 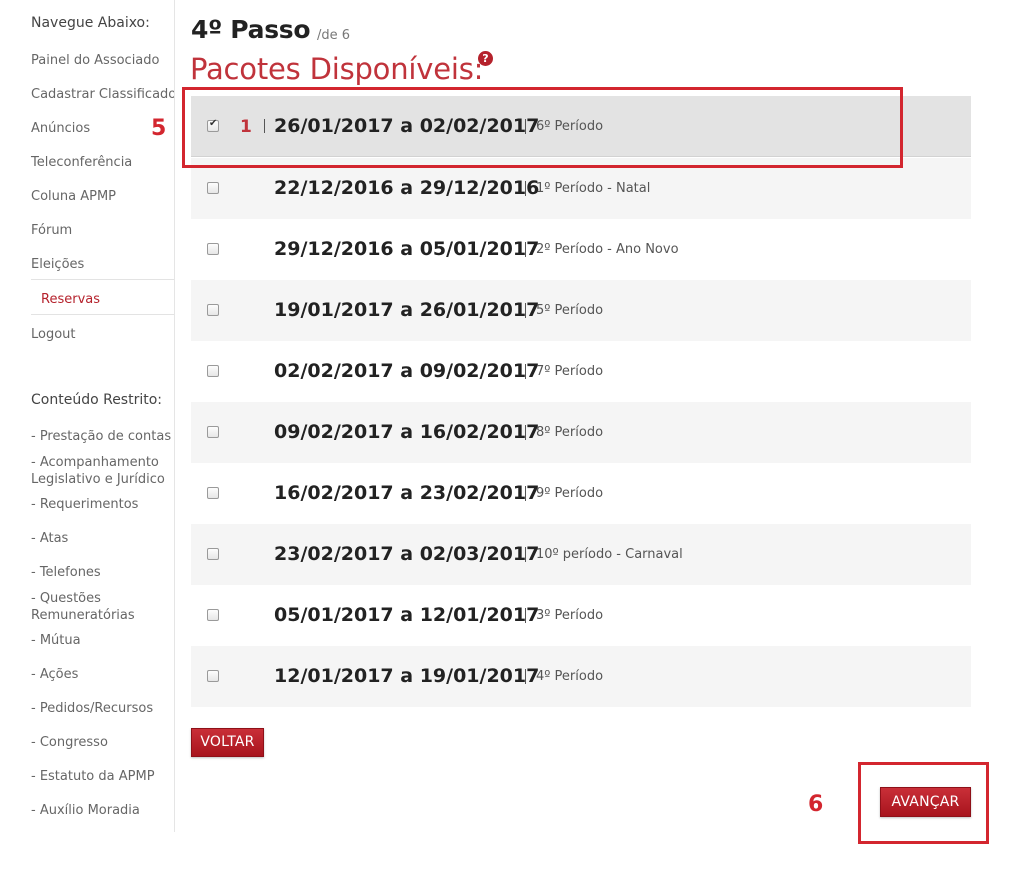 What do you see at coordinates (816, 804) in the screenshot?
I see `annotation-label-6: 6` at bounding box center [816, 804].